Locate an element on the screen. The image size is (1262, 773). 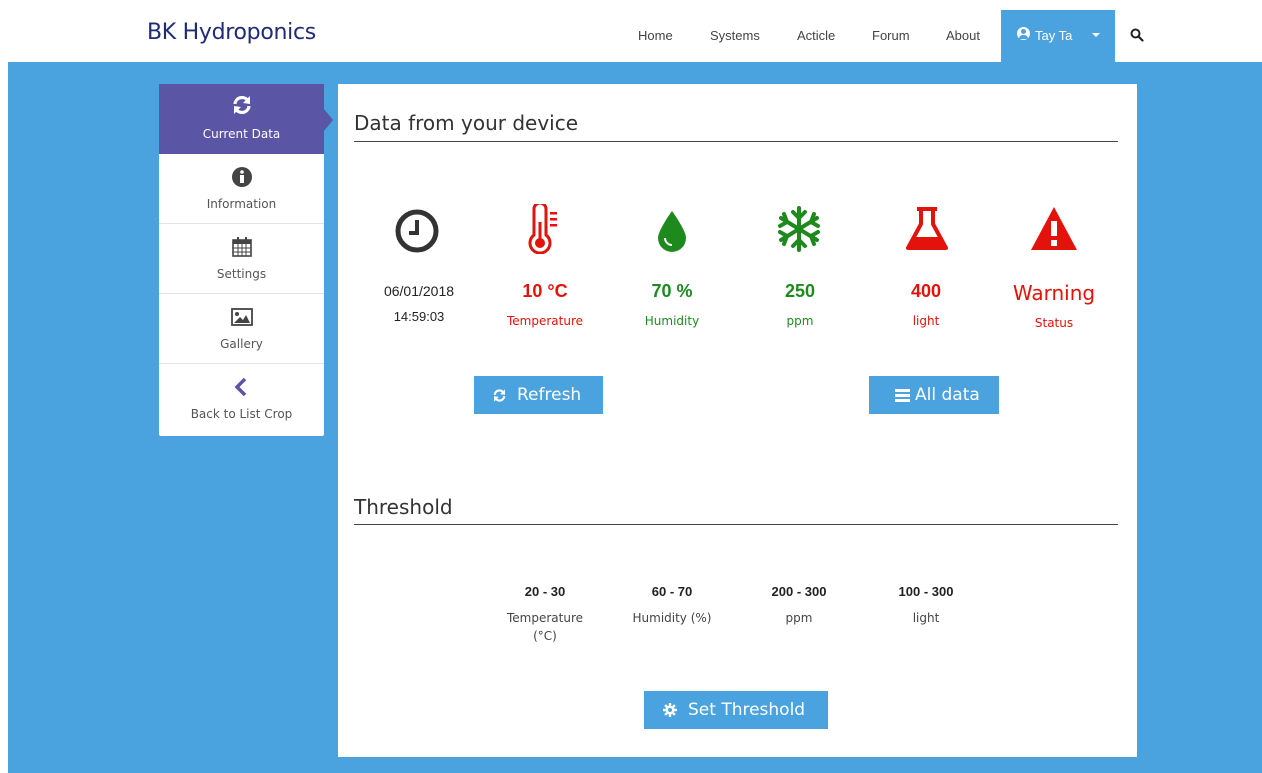
reading-date: 06/01/2018 is located at coordinates (419, 291).